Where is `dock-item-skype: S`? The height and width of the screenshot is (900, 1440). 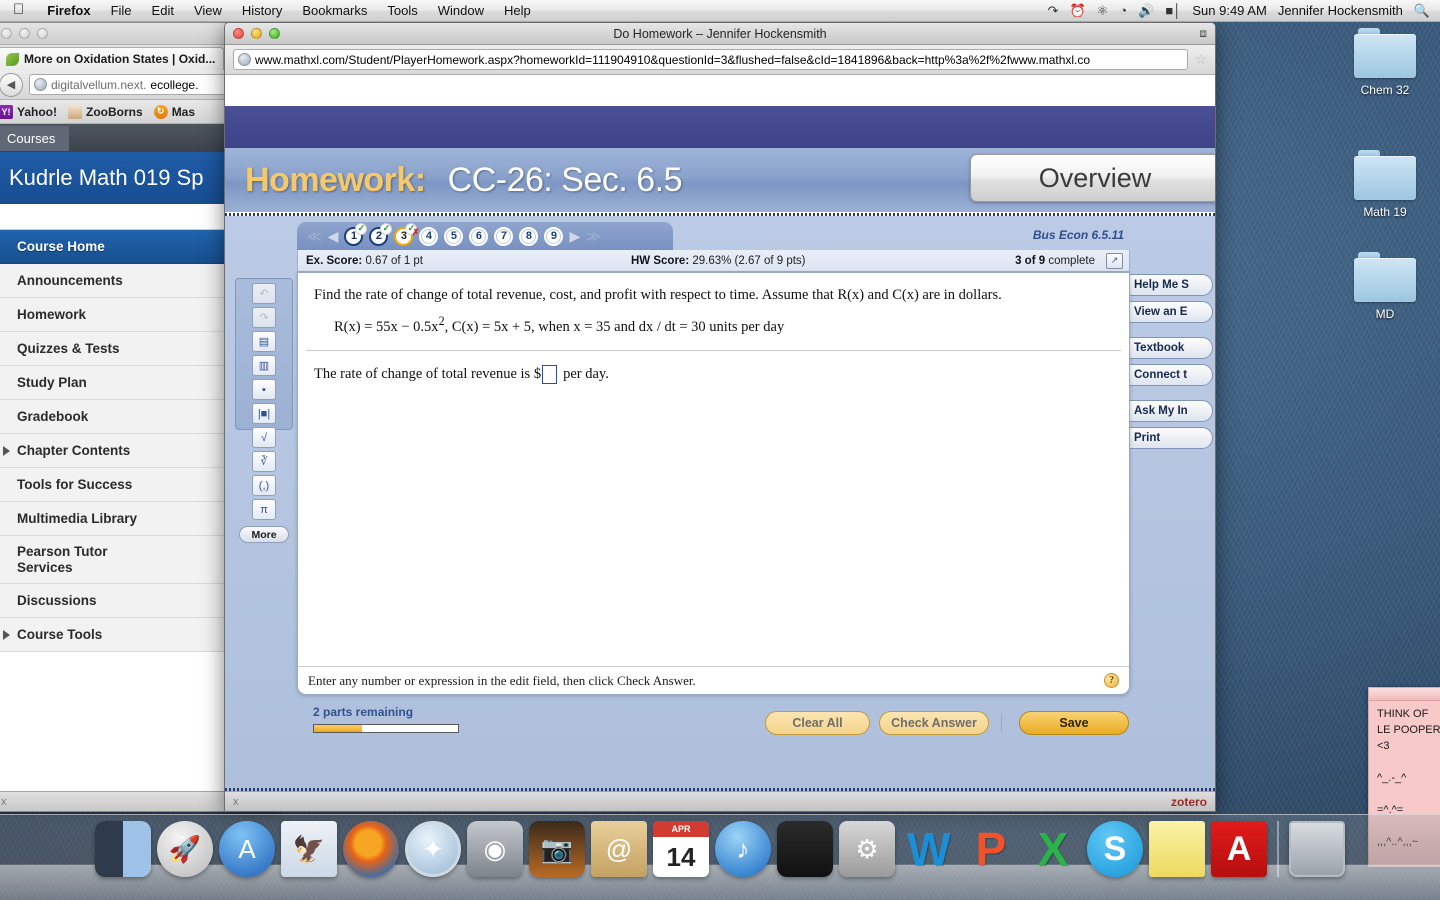 dock-item-skype: S is located at coordinates (1115, 849).